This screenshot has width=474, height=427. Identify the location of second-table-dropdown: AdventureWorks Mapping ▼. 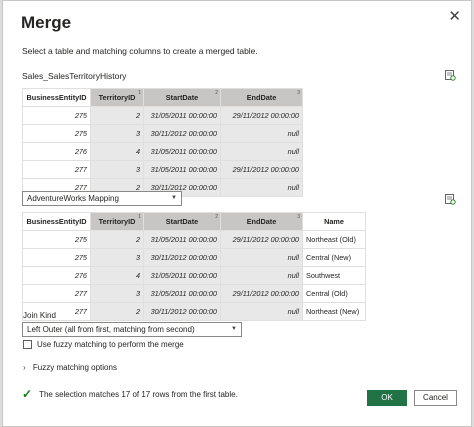
(102, 198).